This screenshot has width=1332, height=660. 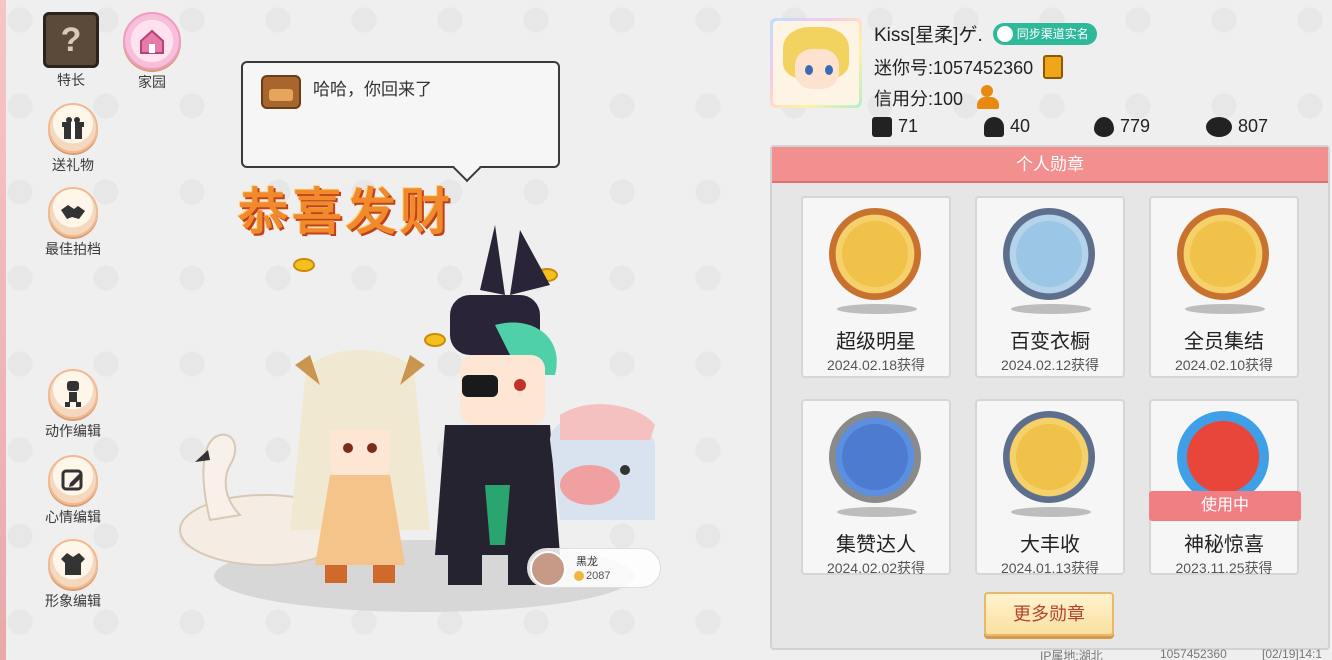 I want to click on hot-stat: 779, so click(x=1122, y=126).